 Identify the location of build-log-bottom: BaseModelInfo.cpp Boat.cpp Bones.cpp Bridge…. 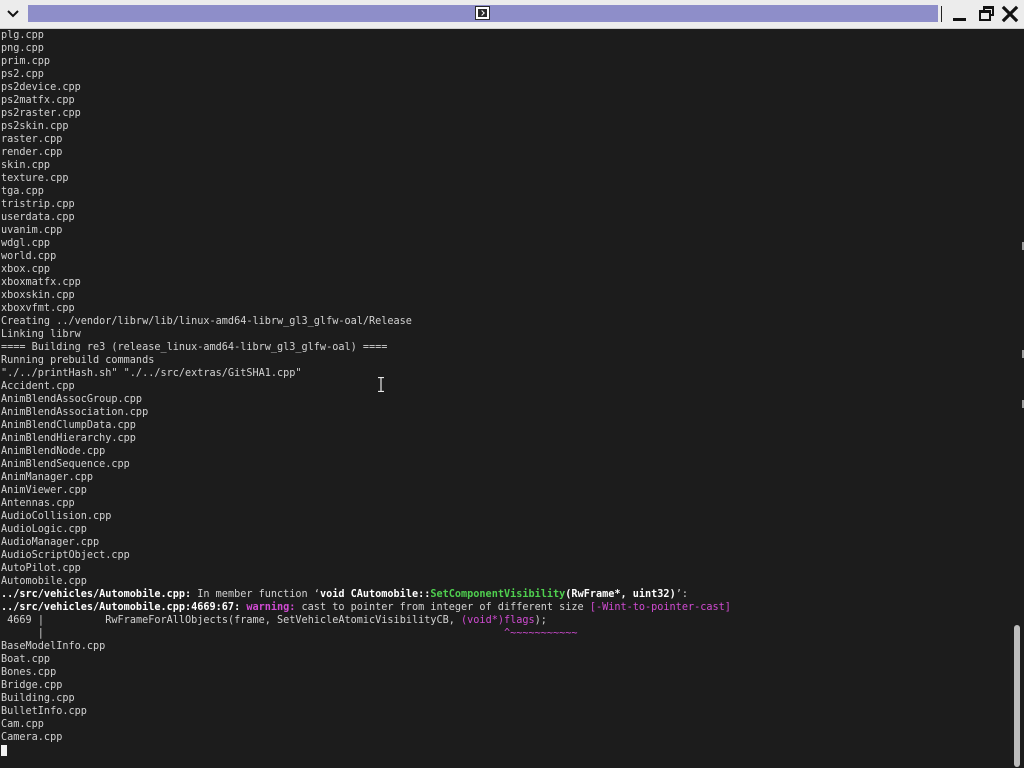
(505, 692).